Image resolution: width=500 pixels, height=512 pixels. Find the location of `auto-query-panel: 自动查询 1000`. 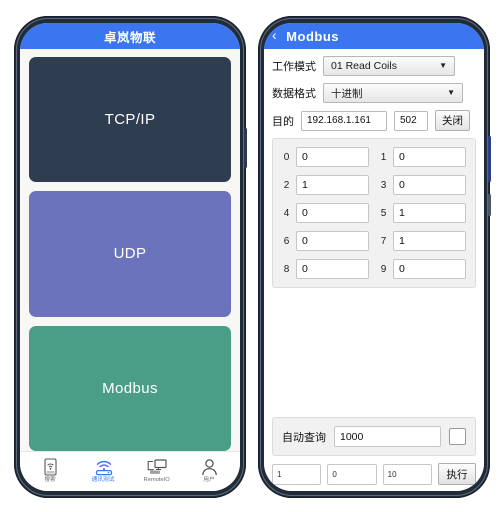

auto-query-panel: 自动查询 1000 is located at coordinates (374, 436).